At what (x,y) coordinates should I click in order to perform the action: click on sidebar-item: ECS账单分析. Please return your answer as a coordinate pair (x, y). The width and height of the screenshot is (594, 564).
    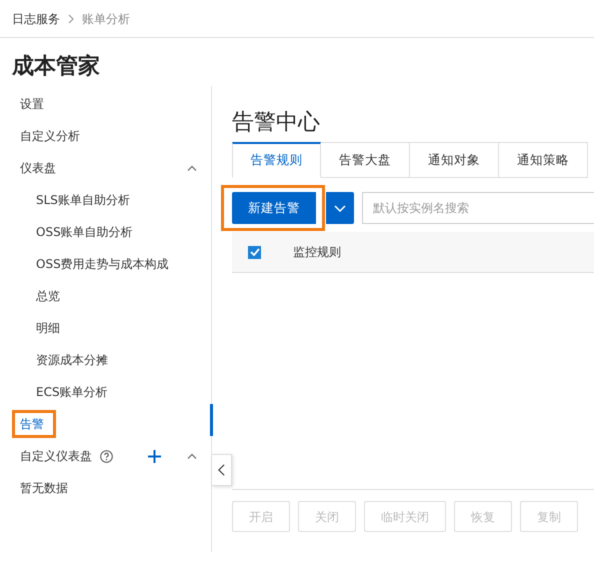
    Looking at the image, I should click on (74, 392).